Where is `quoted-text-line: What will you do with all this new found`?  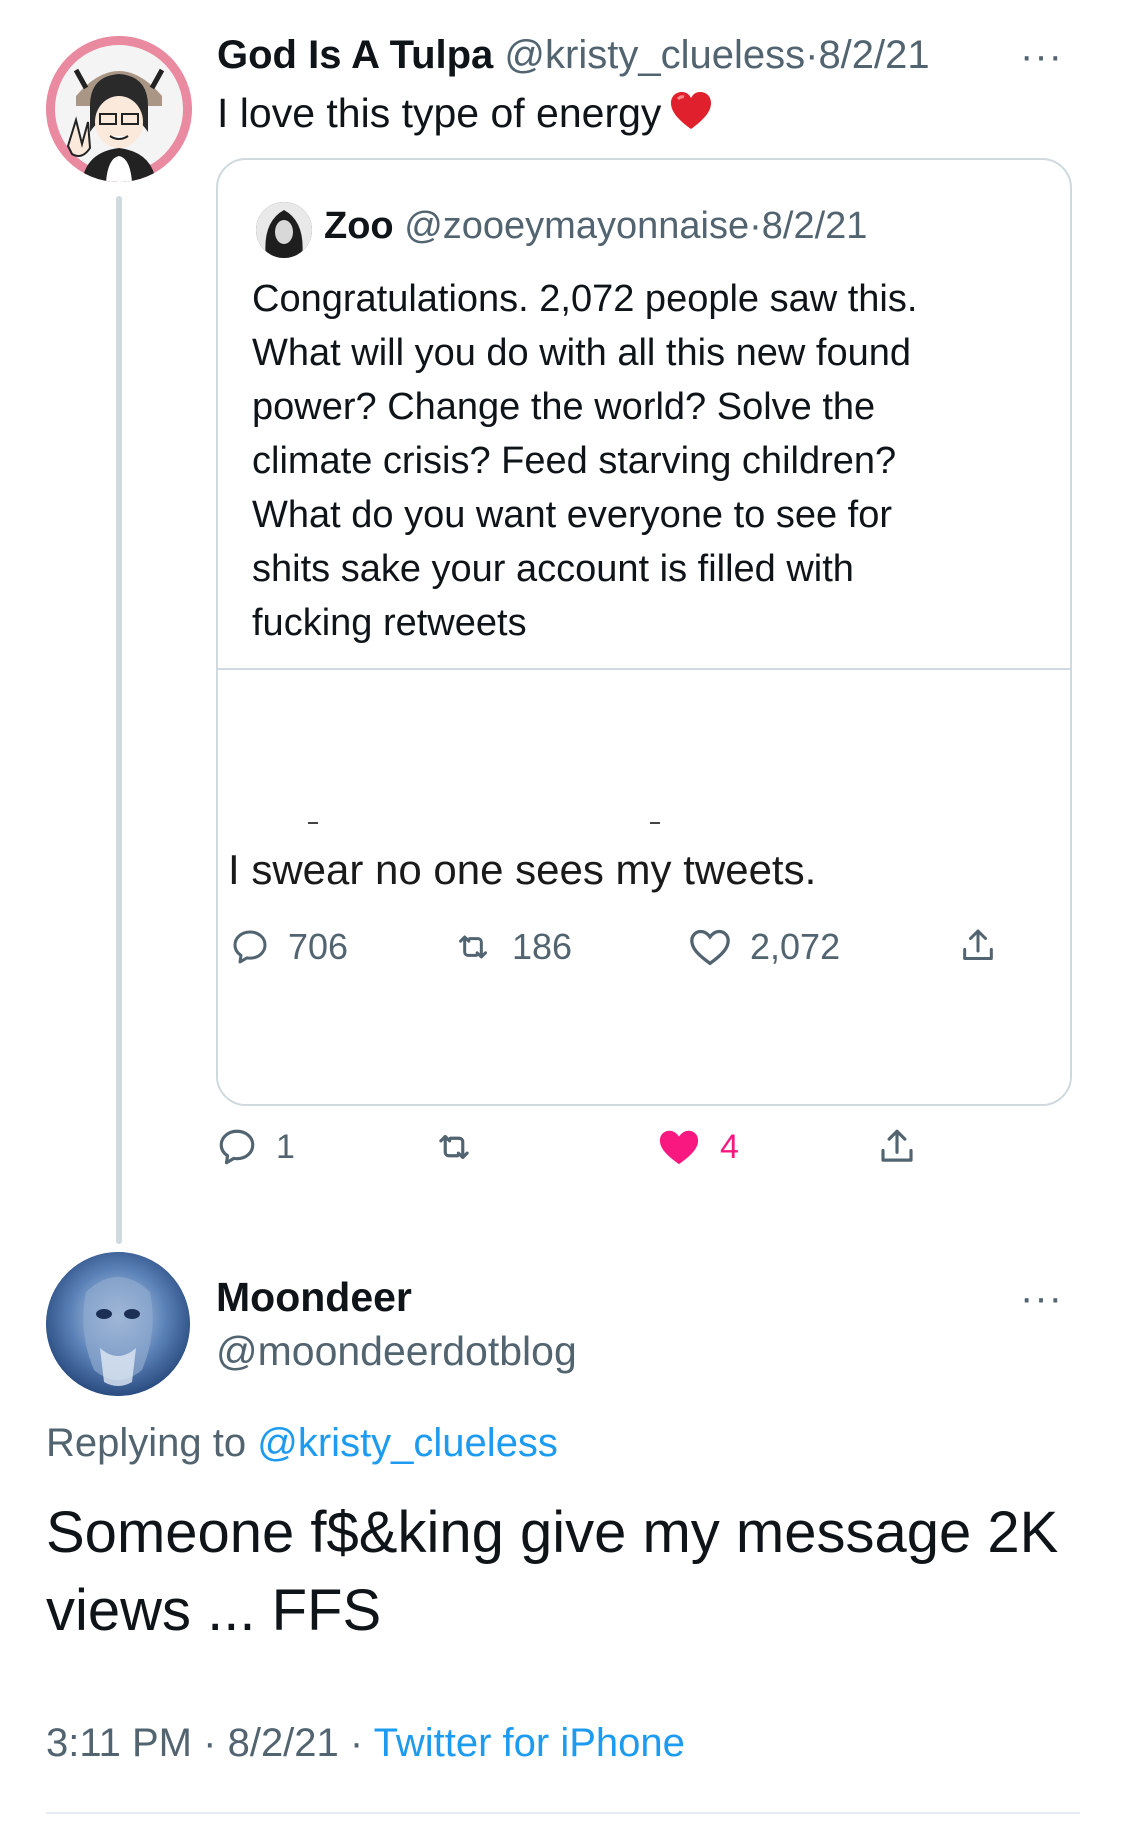 quoted-text-line: What will you do with all this new found is located at coordinates (581, 353).